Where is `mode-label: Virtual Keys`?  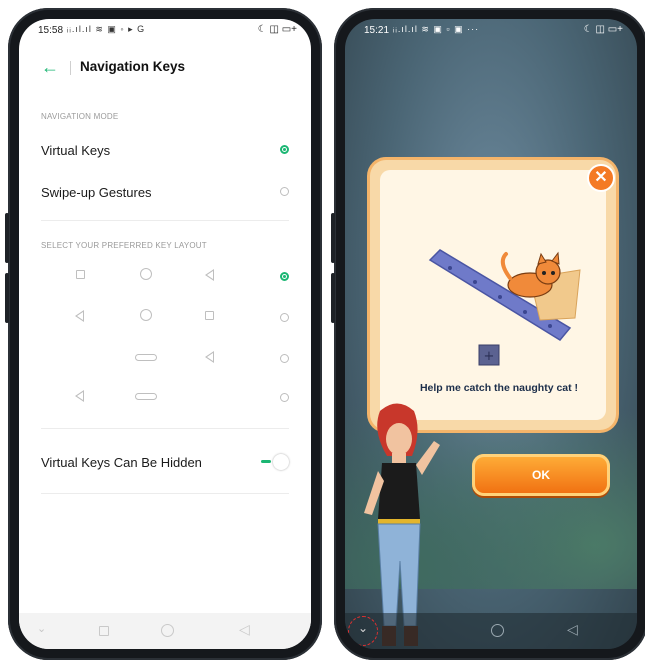 mode-label: Virtual Keys is located at coordinates (76, 150).